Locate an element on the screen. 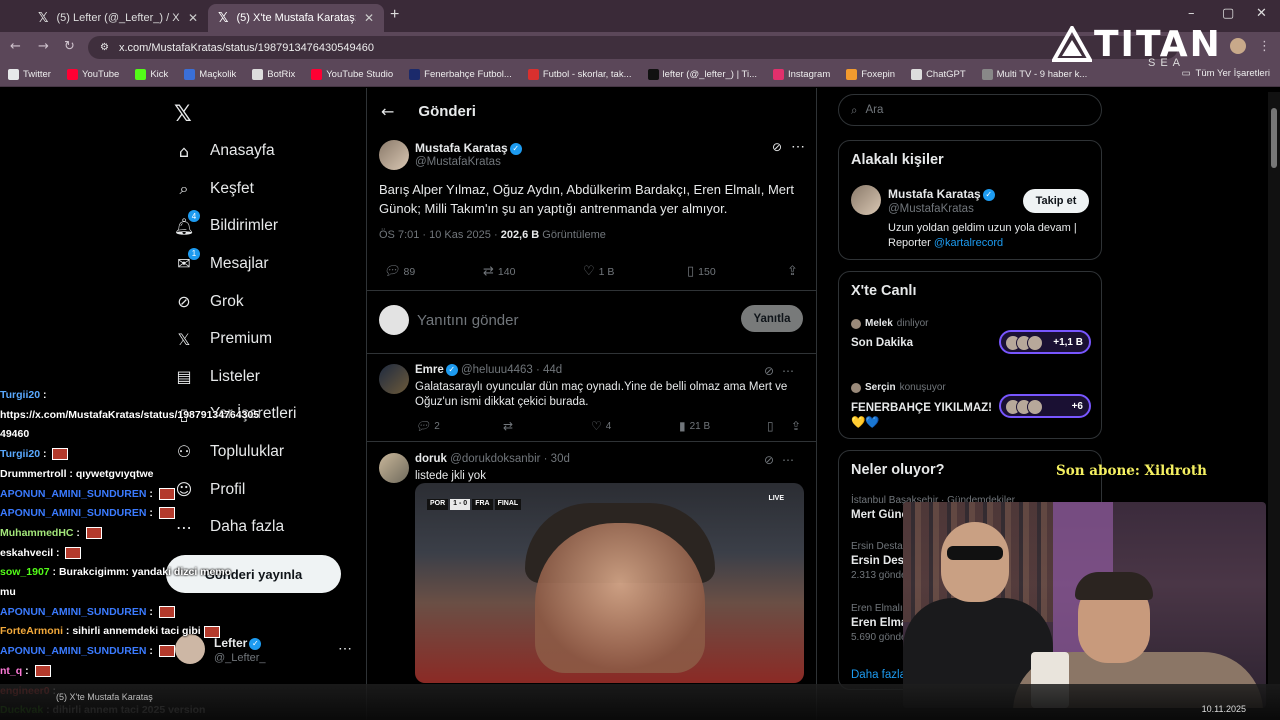 Image resolution: width=1280 pixels, height=720 pixels. forward-icon: → is located at coordinates (43, 46).